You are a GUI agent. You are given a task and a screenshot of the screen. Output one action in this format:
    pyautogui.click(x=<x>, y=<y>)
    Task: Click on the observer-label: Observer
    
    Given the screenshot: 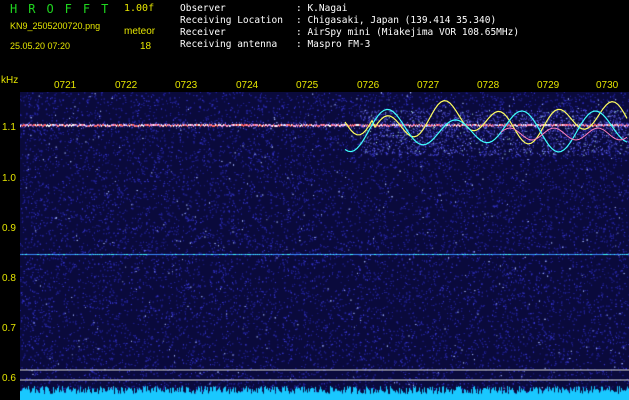 What is the action you would take?
    pyautogui.click(x=203, y=8)
    